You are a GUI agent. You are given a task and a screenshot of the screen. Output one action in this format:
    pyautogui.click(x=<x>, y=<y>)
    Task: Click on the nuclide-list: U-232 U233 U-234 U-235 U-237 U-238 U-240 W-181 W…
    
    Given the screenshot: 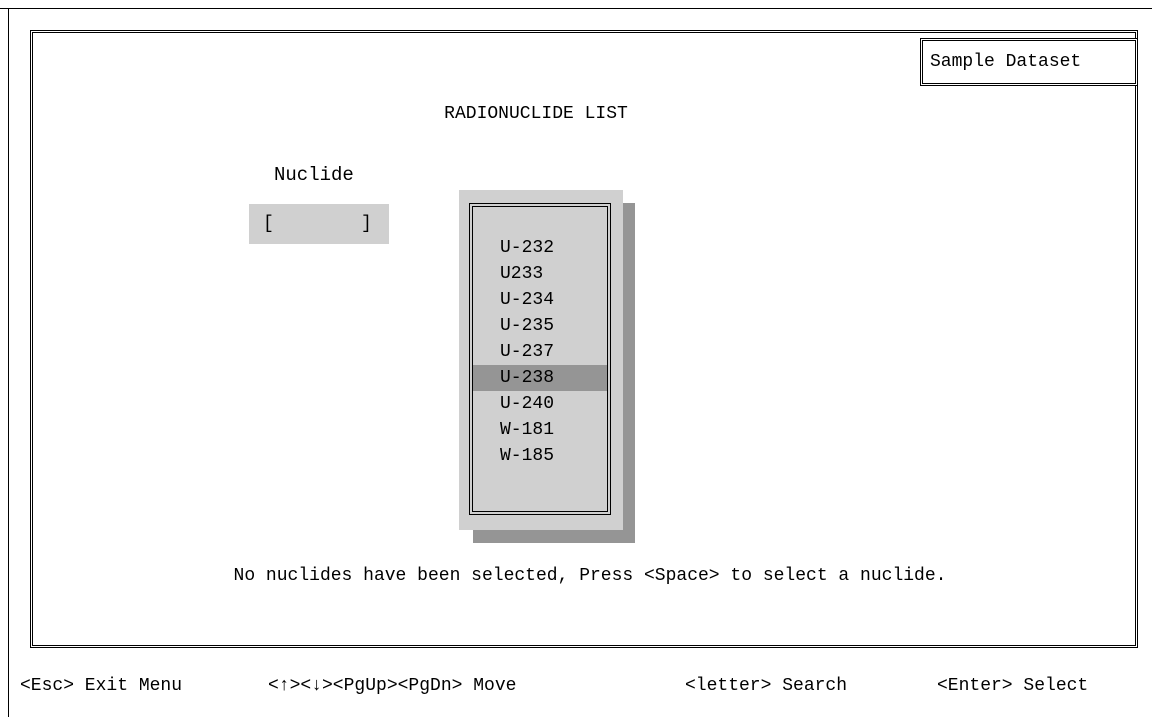 What is the action you would take?
    pyautogui.click(x=540, y=359)
    